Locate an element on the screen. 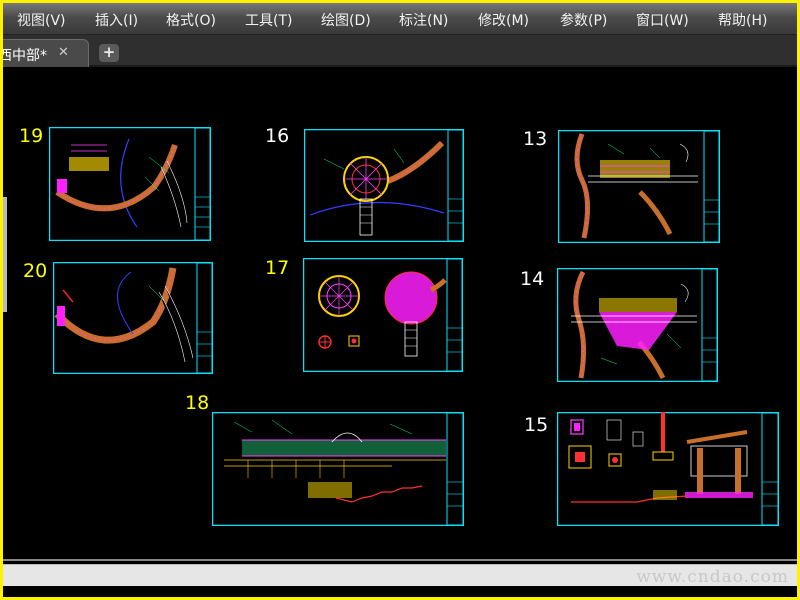 Image resolution: width=800 pixels, height=600 pixels. menu-dimension: 标注(N) is located at coordinates (423, 20).